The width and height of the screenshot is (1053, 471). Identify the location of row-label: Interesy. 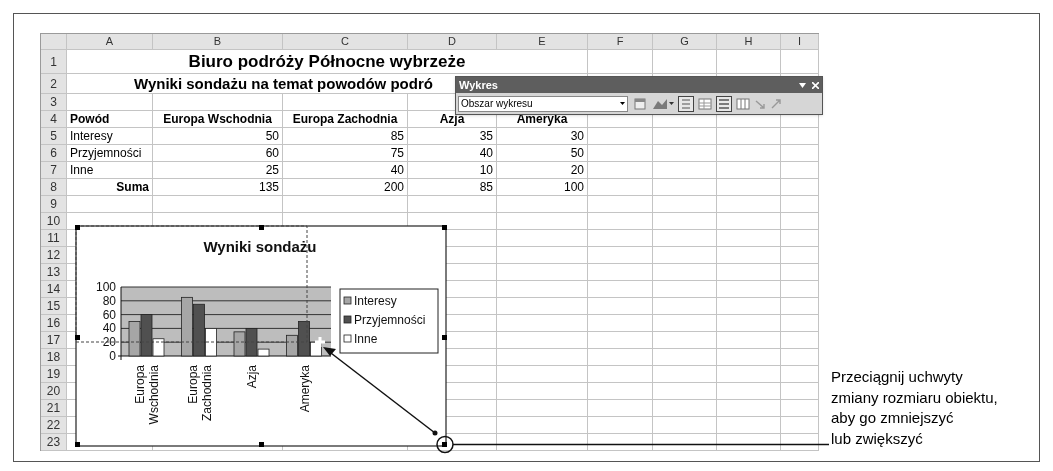
(110, 136).